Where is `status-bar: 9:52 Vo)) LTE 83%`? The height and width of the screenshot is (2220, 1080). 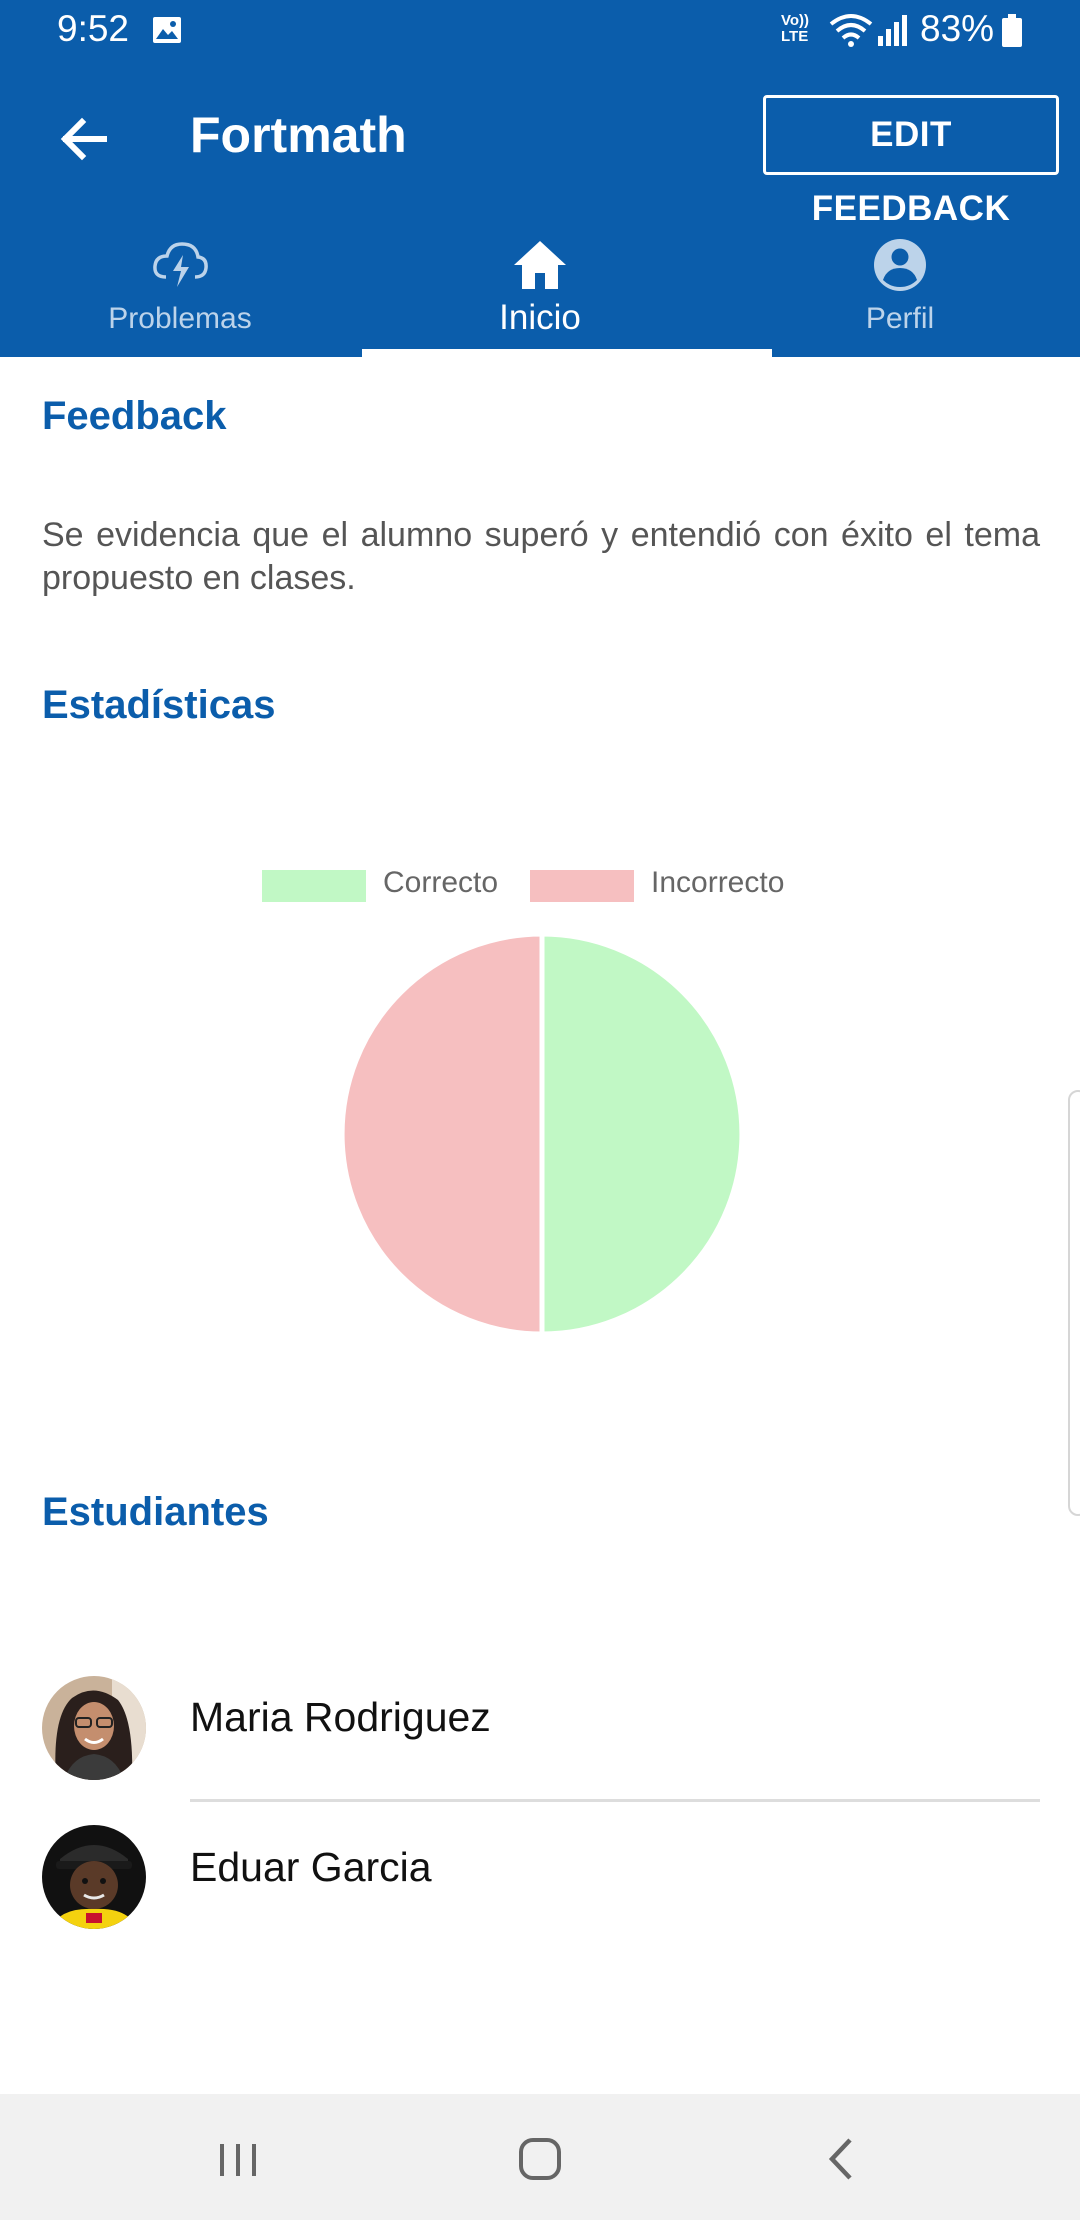 status-bar: 9:52 Vo)) LTE 83% is located at coordinates (540, 31).